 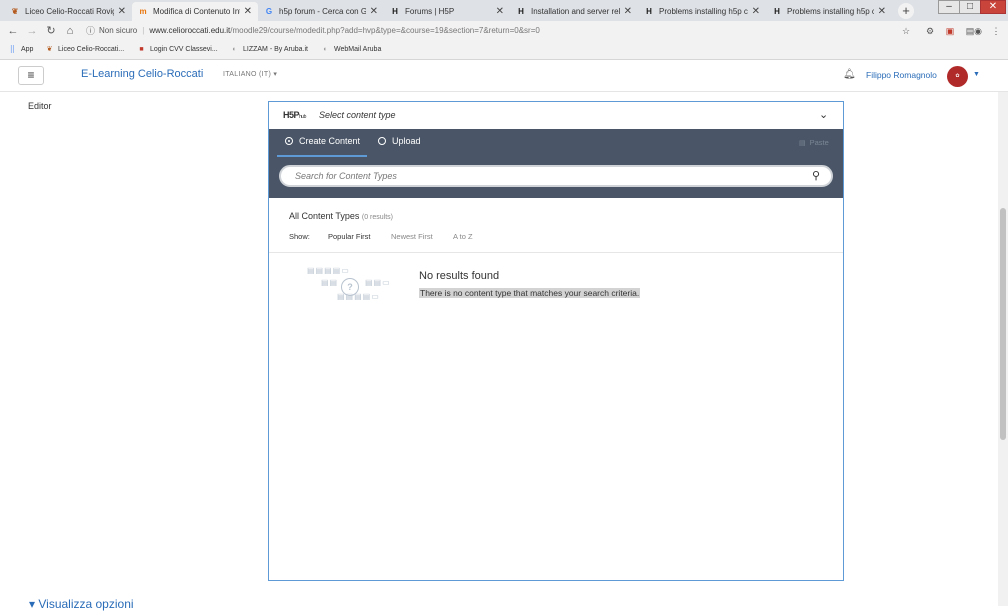 I want to click on site-name-link: E-Learning Celio-Roccati, so click(x=142, y=74).